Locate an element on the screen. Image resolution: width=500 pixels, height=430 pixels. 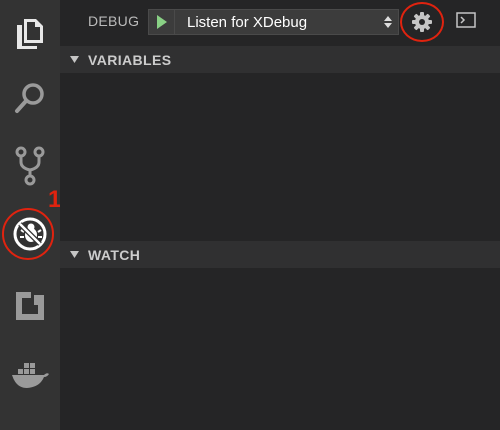
debug-toolbar: DEBUG Listen for XDebug is located at coordinates (280, 23).